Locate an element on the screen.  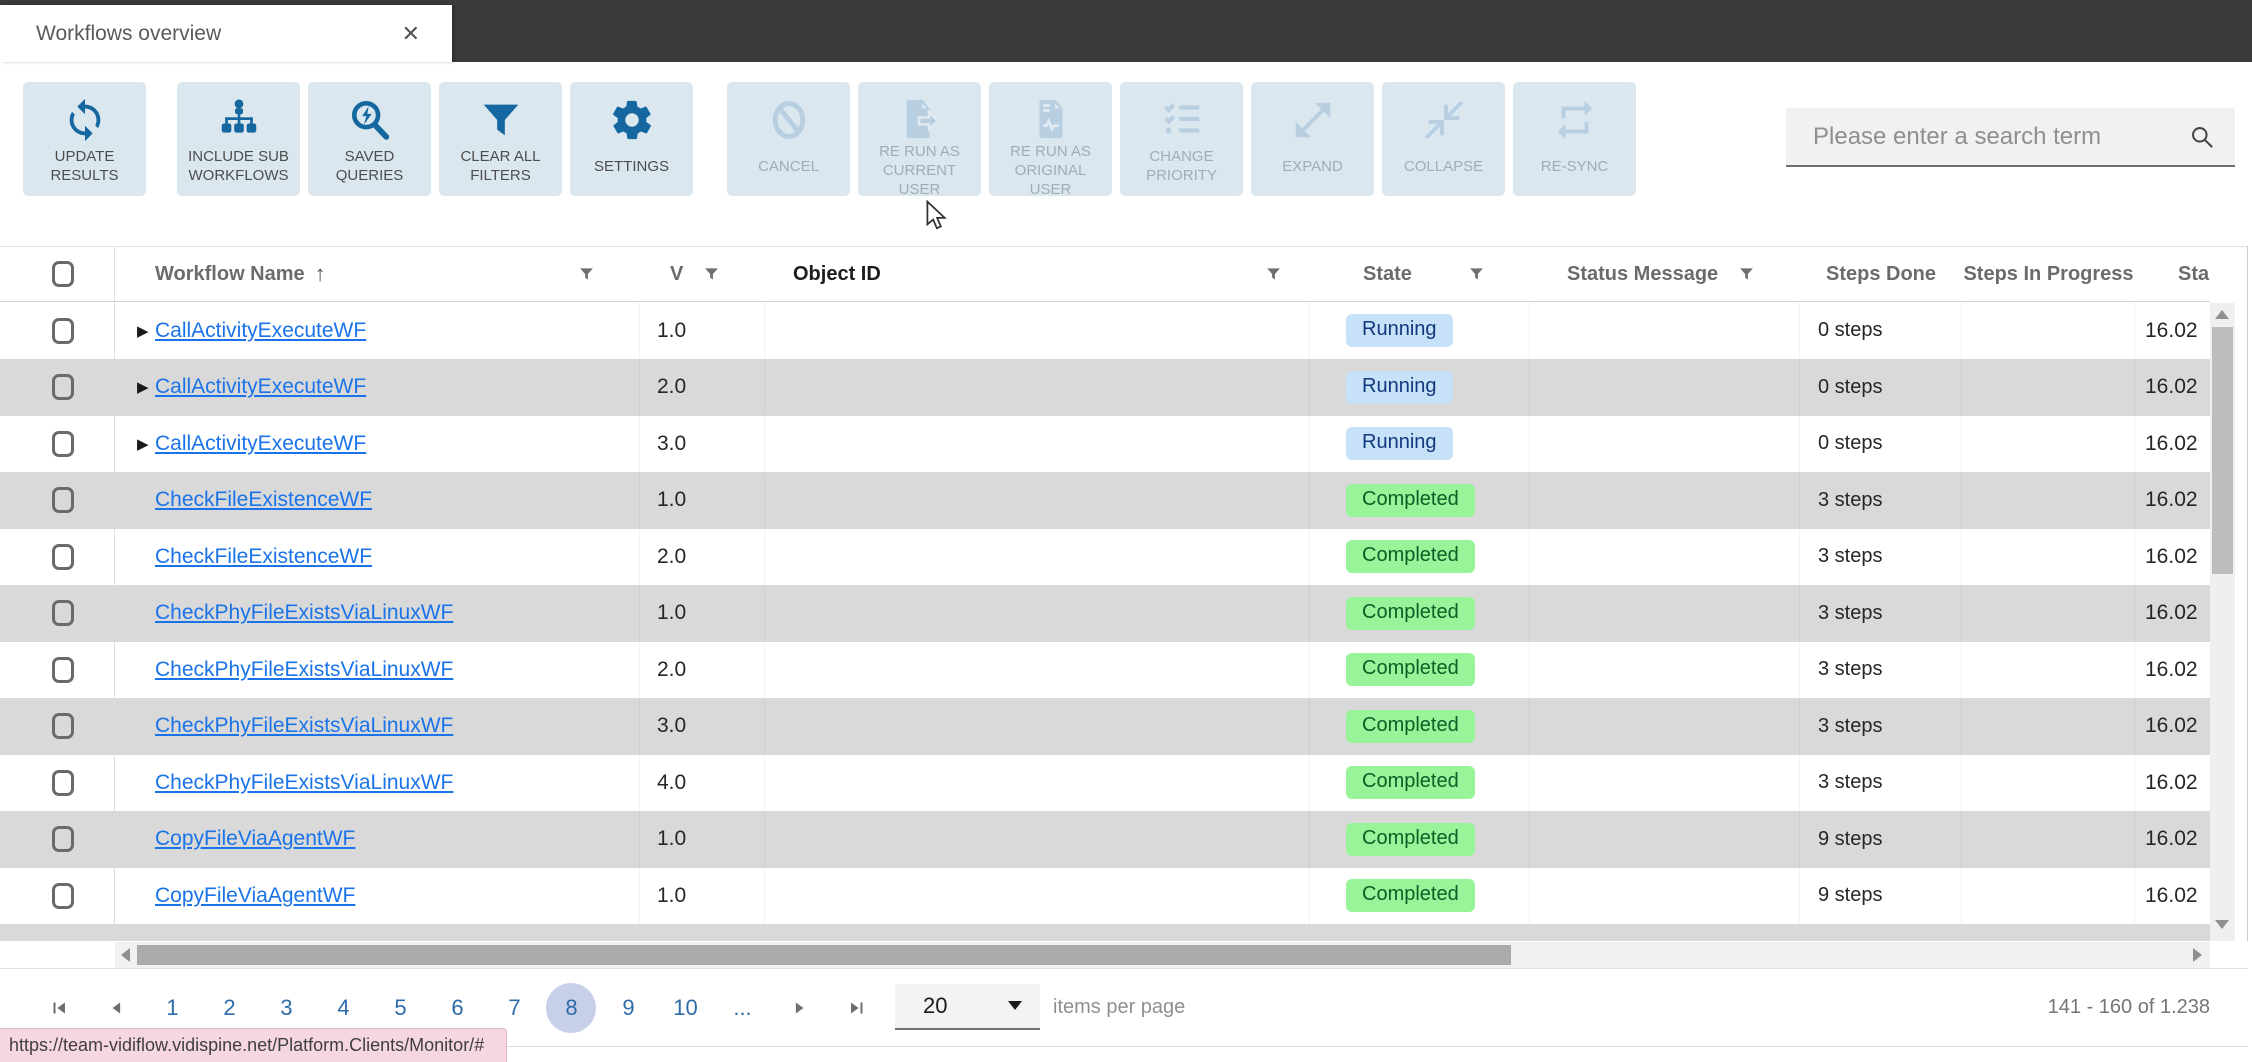
doc-arrow-icon is located at coordinates (920, 119).